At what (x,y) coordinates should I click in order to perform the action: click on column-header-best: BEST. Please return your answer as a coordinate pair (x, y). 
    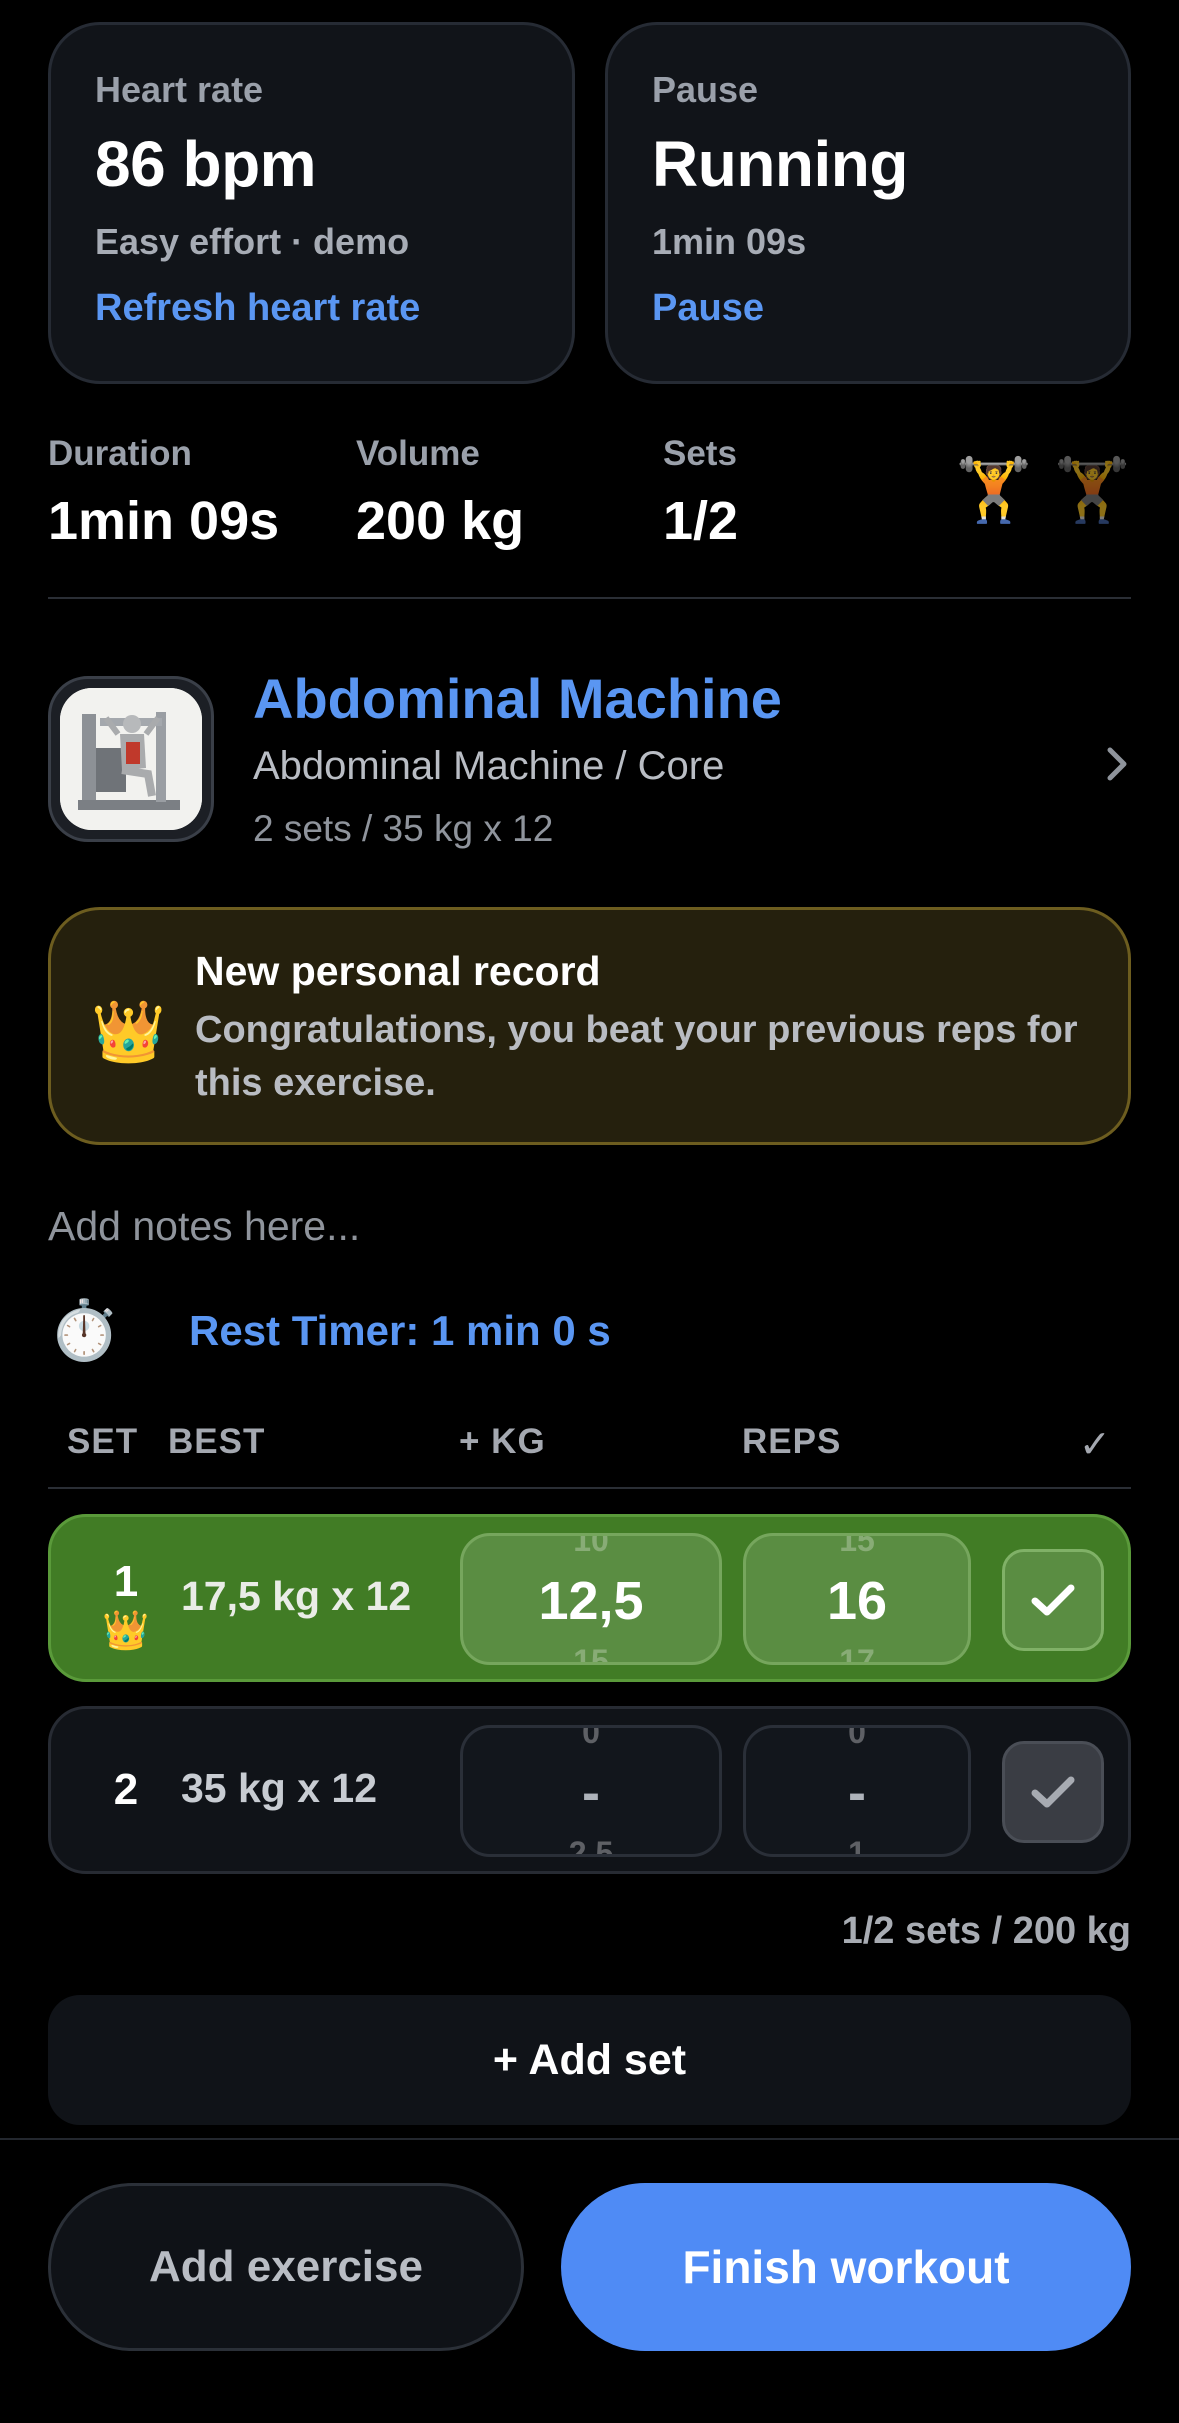
    Looking at the image, I should click on (217, 1441).